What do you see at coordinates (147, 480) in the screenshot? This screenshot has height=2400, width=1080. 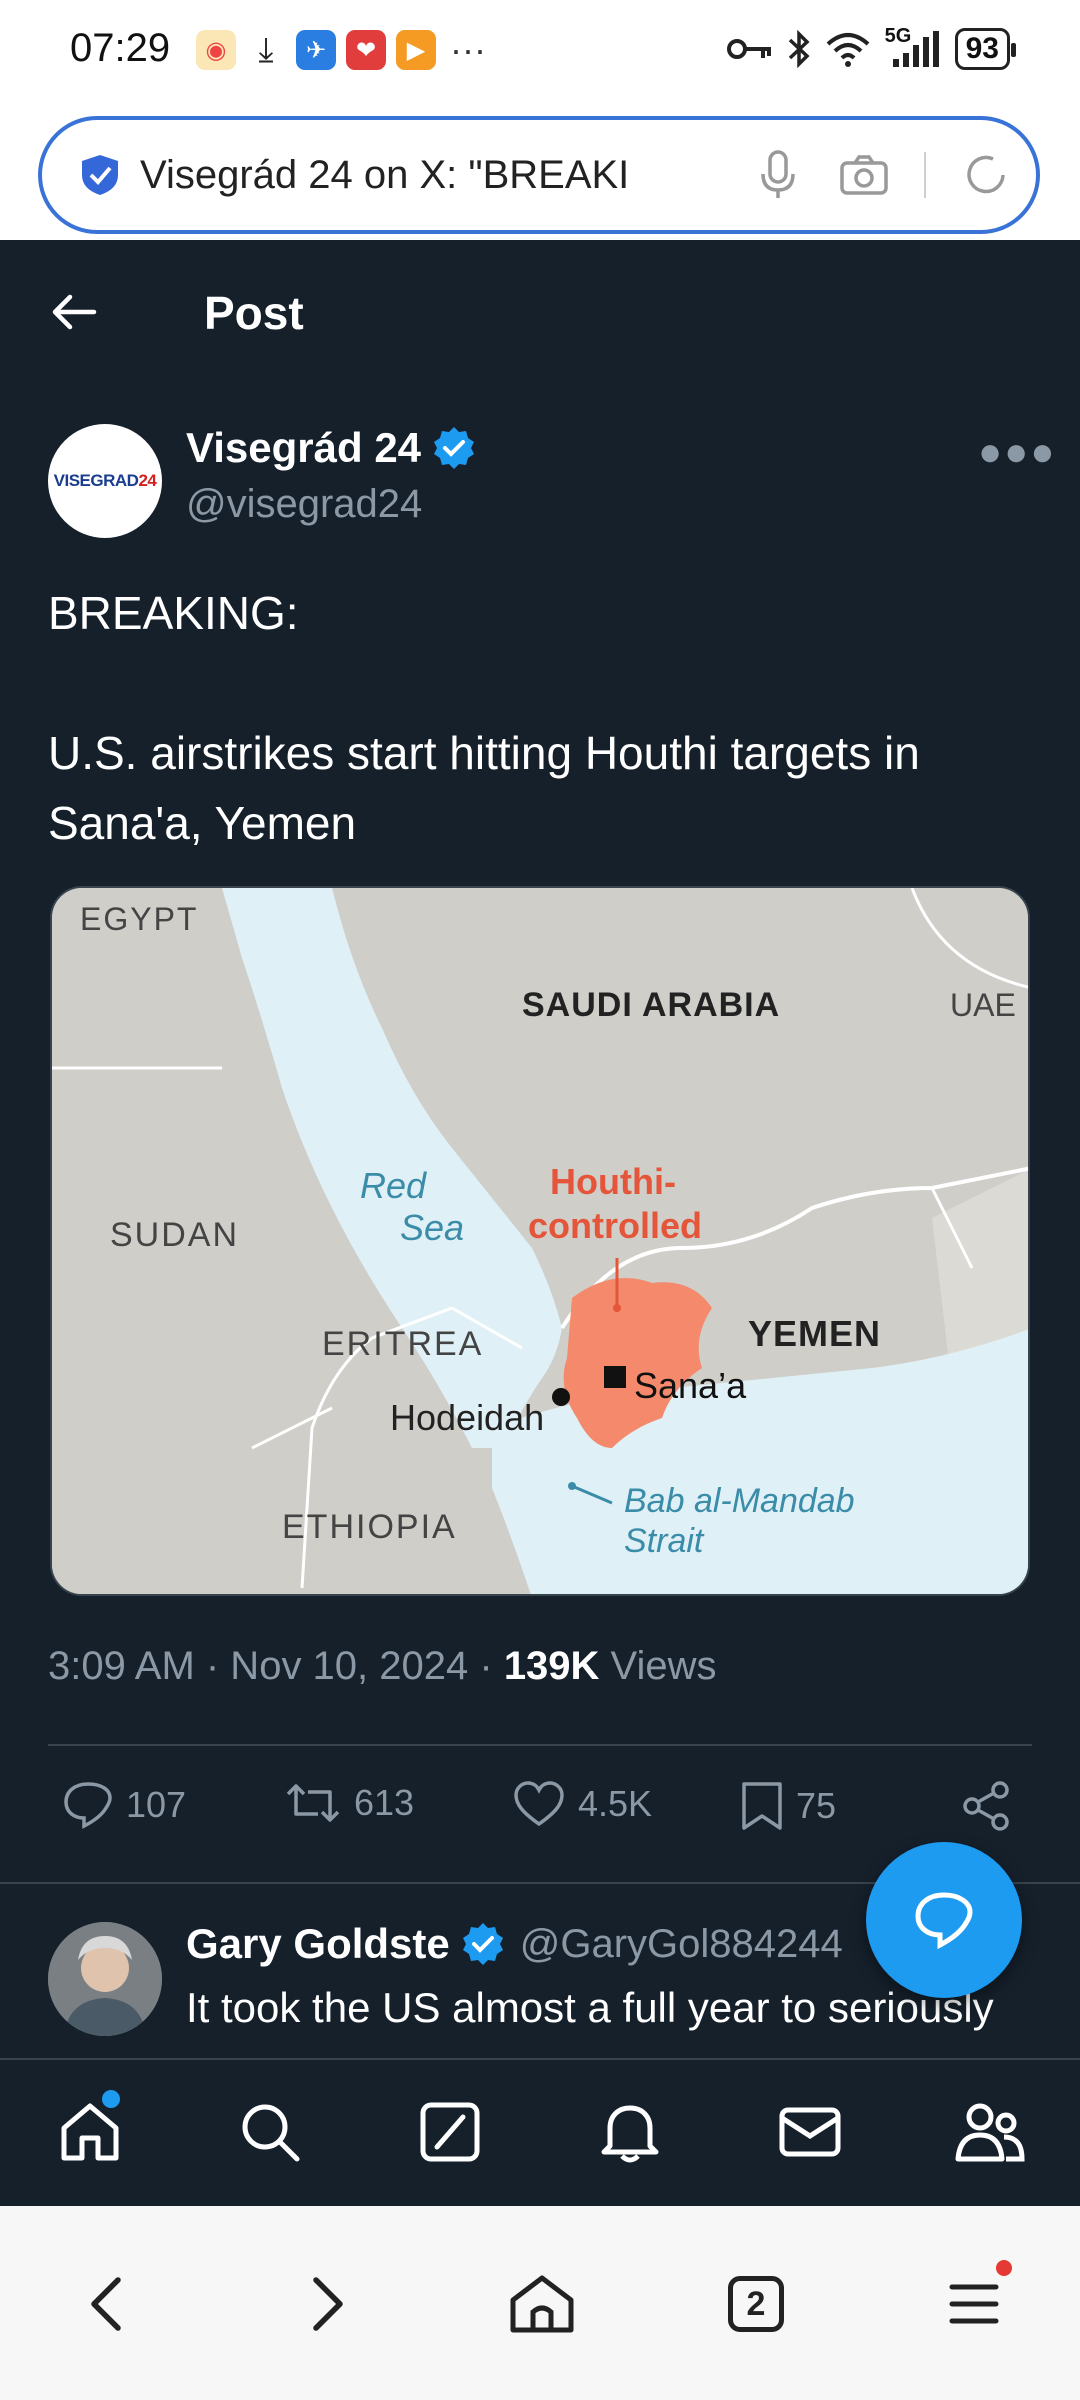 I see `avatar-text-red: 24` at bounding box center [147, 480].